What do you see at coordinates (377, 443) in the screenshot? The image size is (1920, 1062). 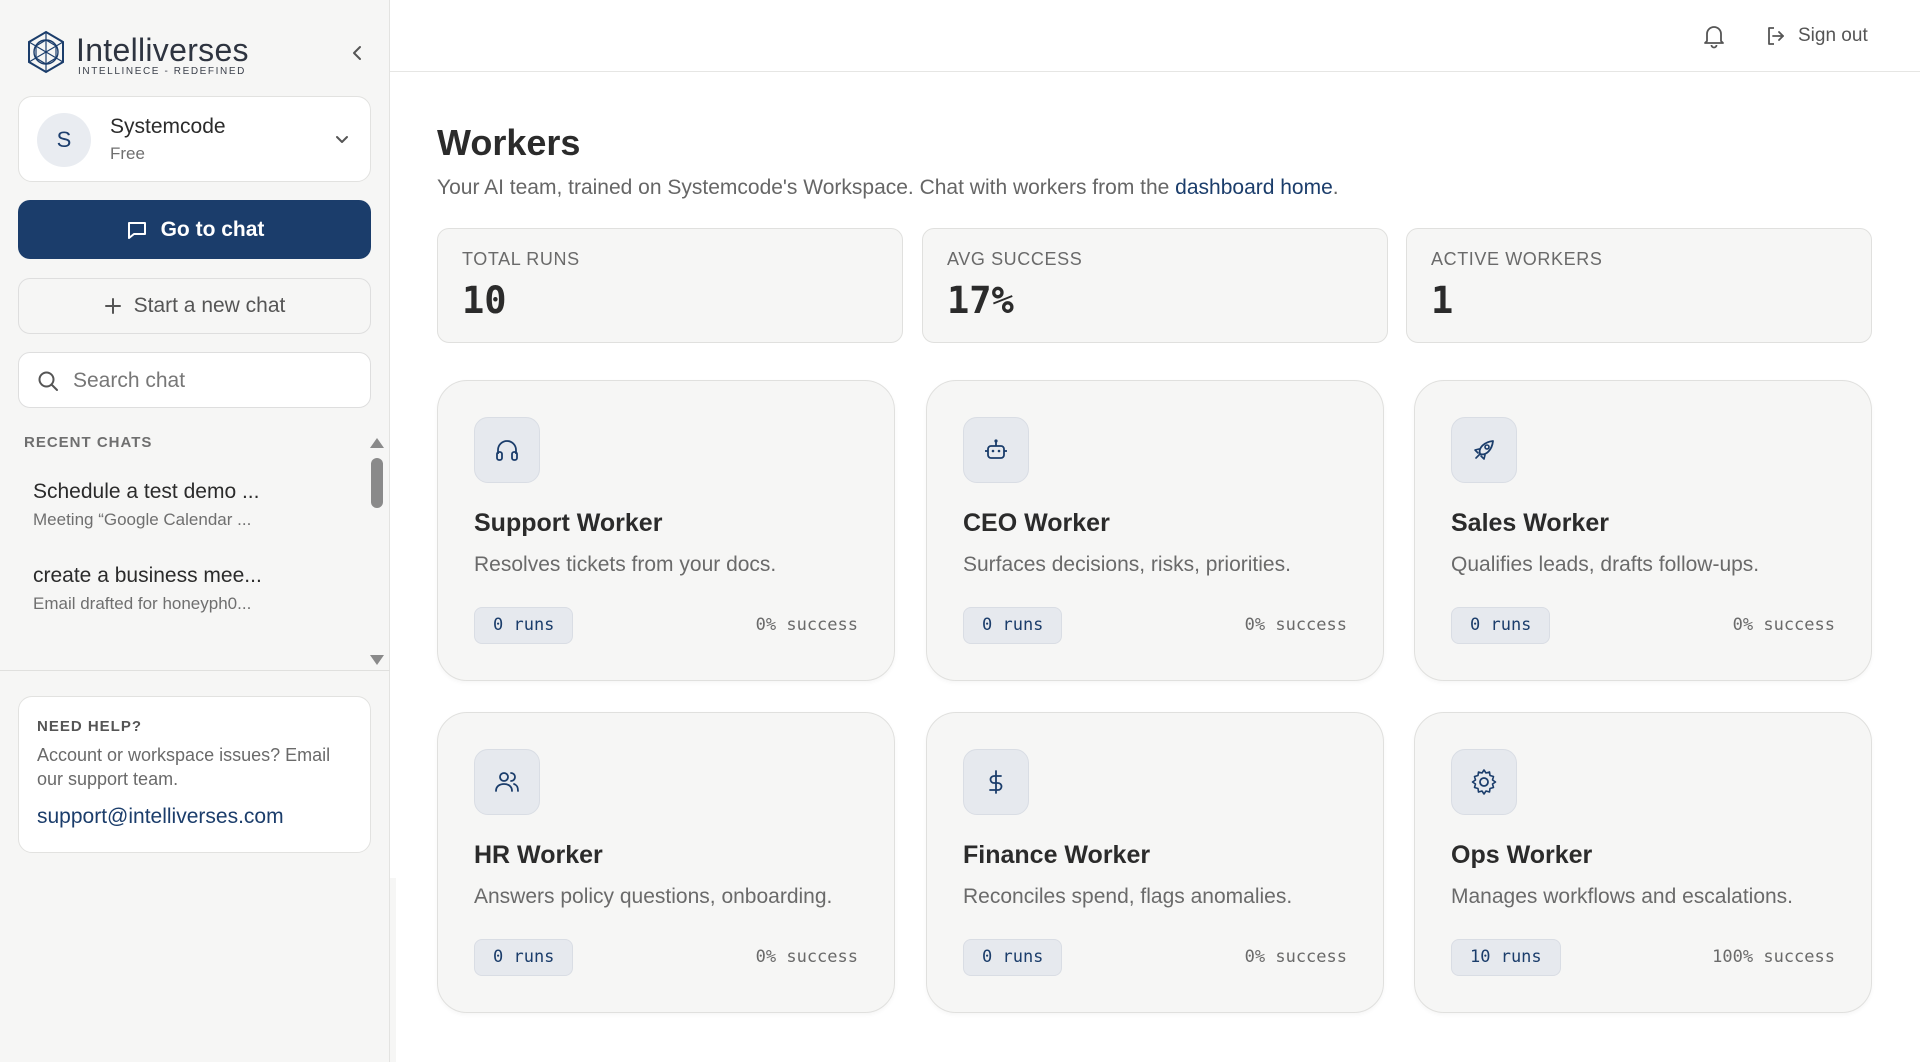 I see `scroll-up-arrow` at bounding box center [377, 443].